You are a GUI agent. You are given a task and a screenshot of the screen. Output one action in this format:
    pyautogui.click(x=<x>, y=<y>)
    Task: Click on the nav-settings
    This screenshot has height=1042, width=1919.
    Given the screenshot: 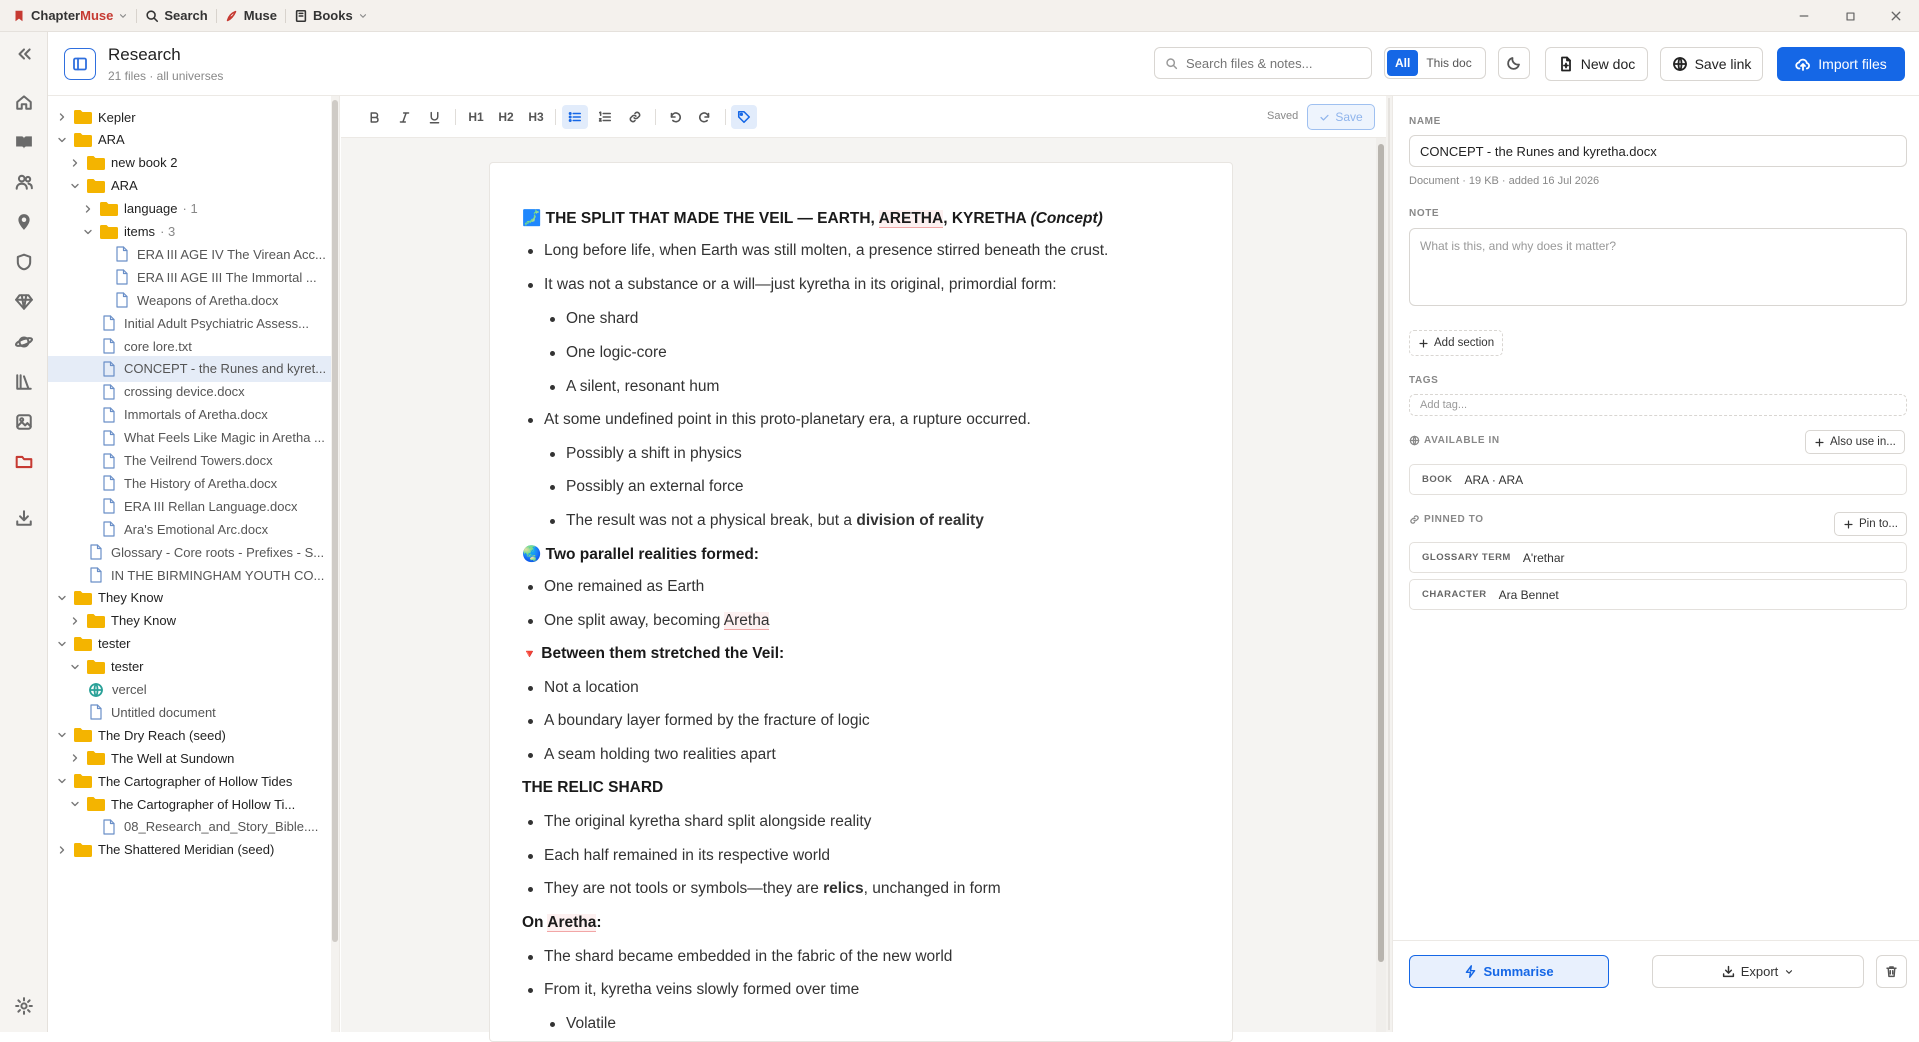 What is the action you would take?
    pyautogui.click(x=24, y=1006)
    